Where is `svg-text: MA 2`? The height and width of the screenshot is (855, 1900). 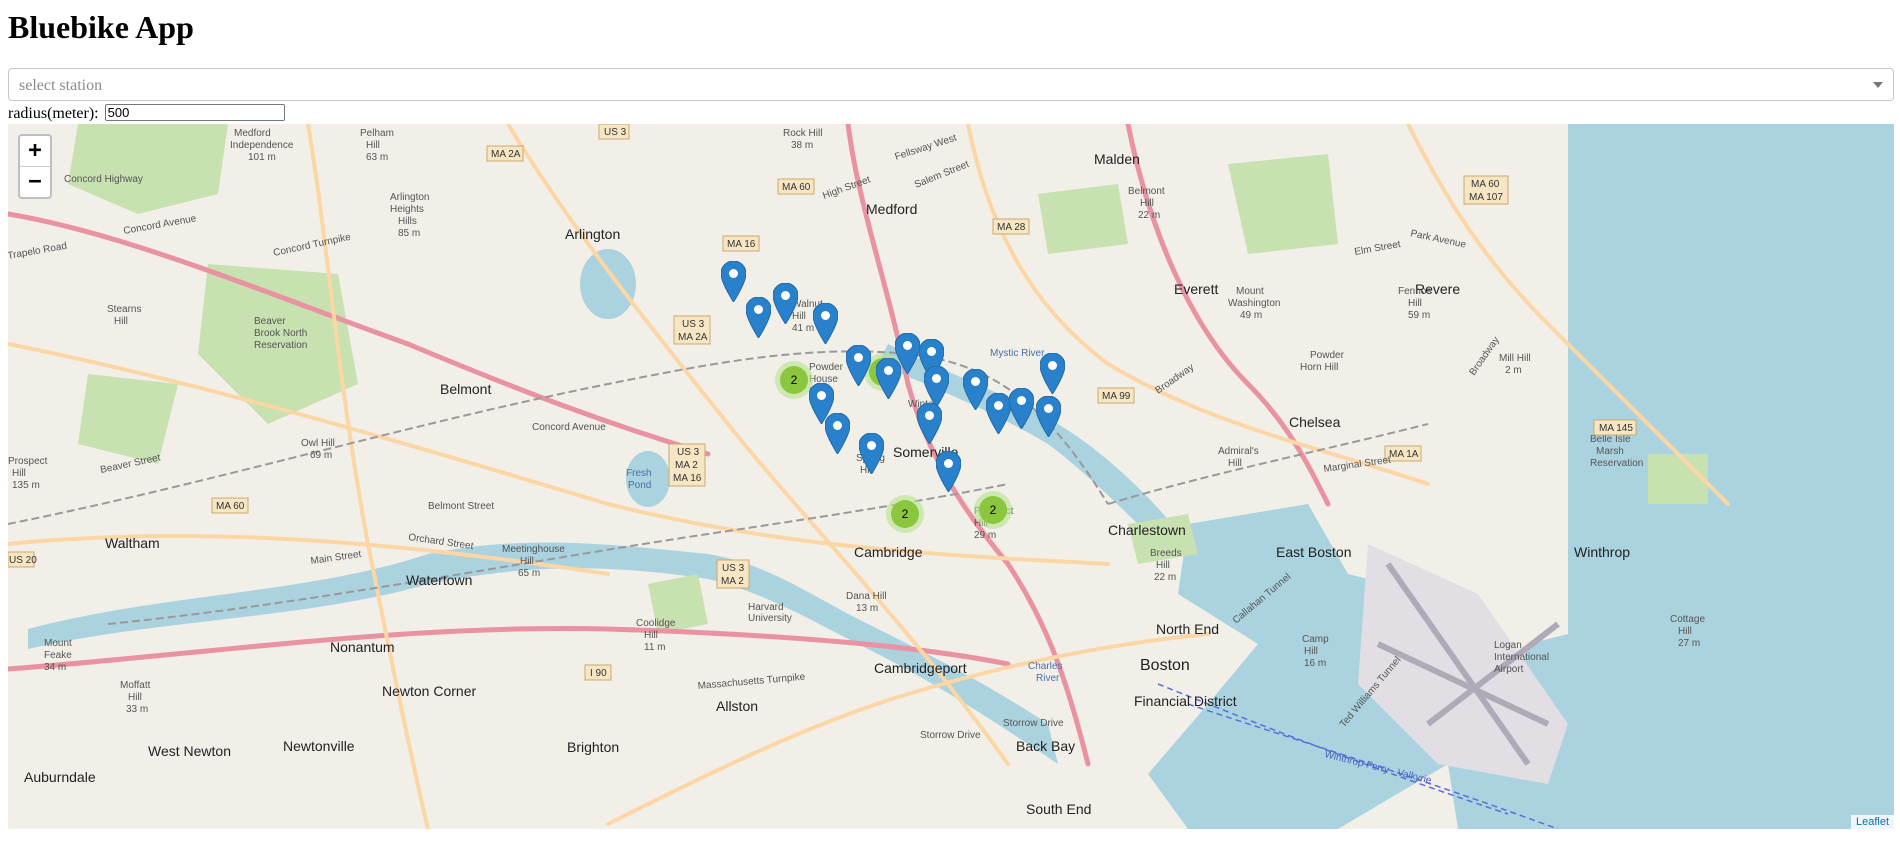 svg-text: MA 2 is located at coordinates (686, 465).